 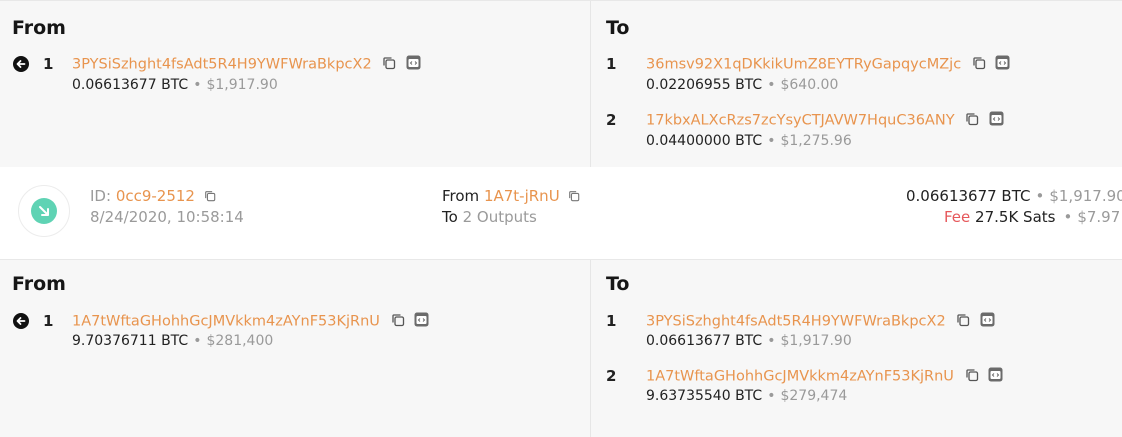 I want to click on output-address-link: 1A7tWftaGHohhGcJMVkkm4zAYnF53KjRnU, so click(x=824, y=376).